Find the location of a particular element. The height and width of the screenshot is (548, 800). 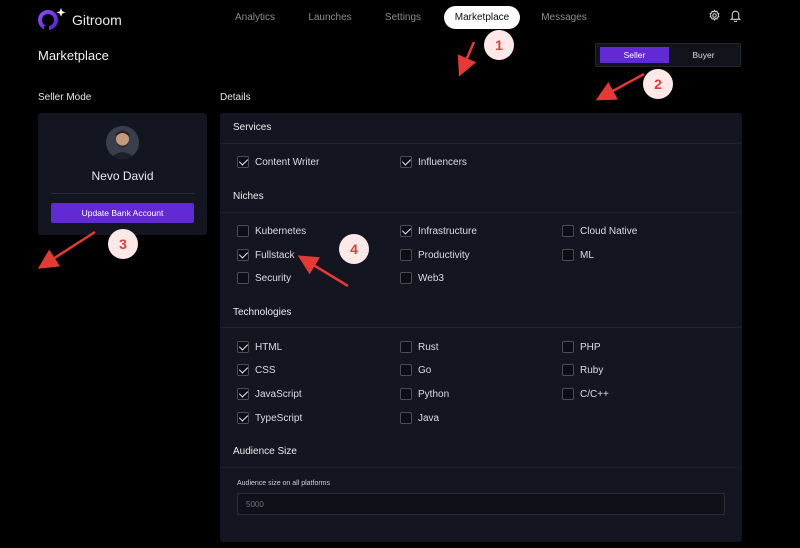

gear-icon is located at coordinates (714, 18).